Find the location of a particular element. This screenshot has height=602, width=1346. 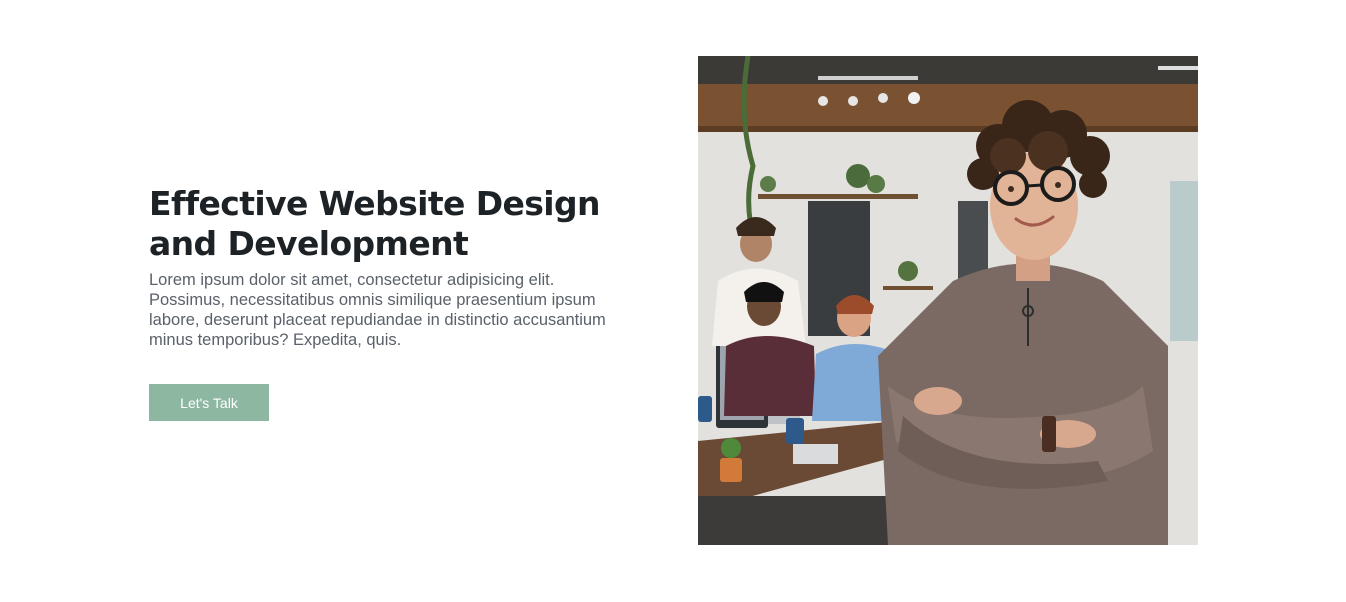

hero-title: Effective Website Design and Development is located at coordinates (375, 223).